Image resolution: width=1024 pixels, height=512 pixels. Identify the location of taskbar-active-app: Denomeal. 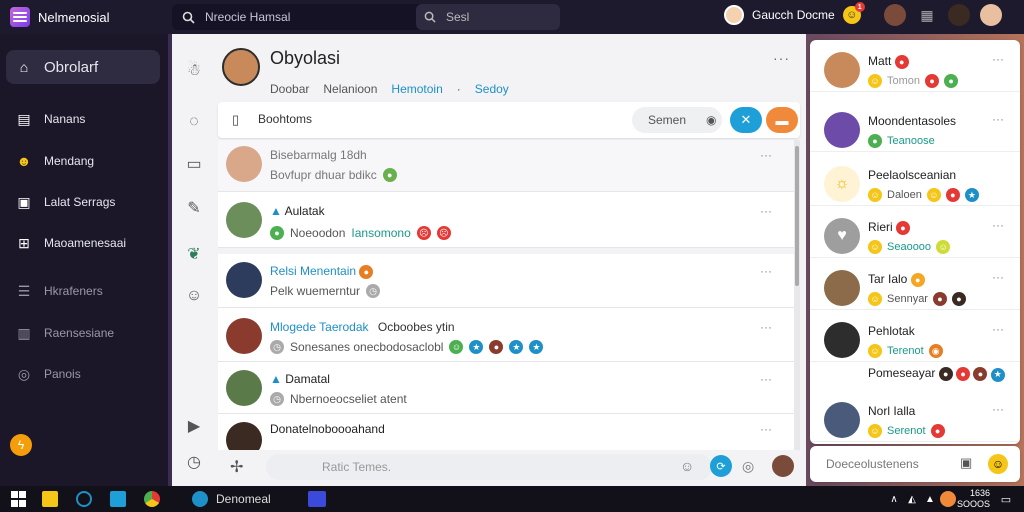
(242, 499).